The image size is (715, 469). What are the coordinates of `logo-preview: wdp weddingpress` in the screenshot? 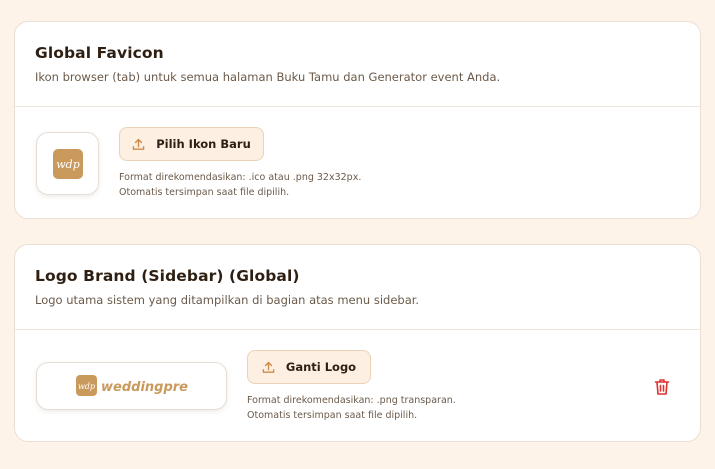 It's located at (131, 386).